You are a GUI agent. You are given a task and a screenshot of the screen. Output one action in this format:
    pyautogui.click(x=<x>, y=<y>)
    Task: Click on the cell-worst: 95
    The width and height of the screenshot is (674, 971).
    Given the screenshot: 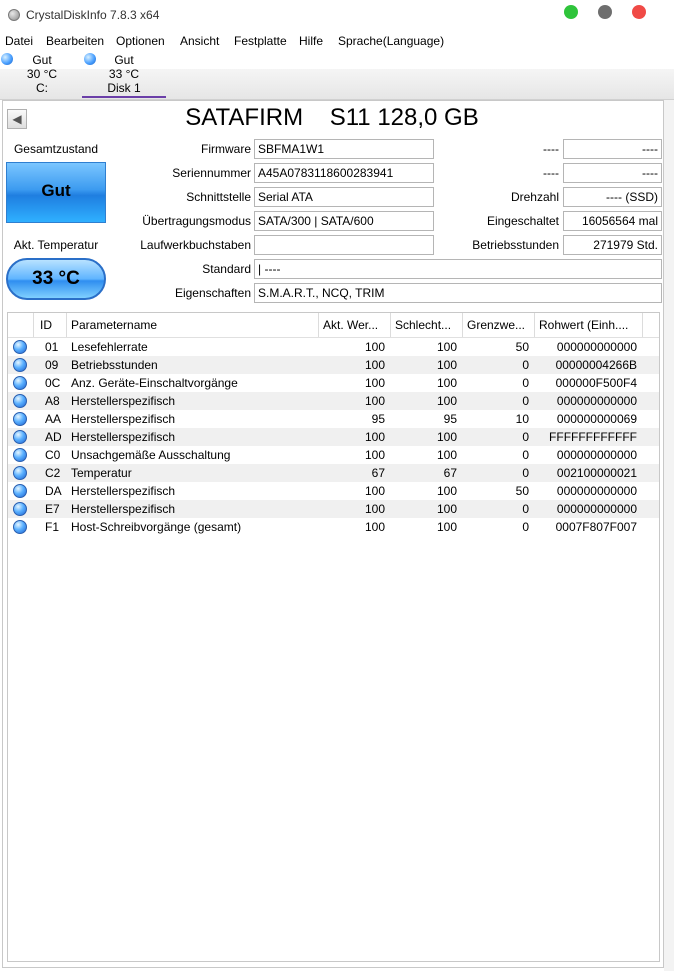 What is the action you would take?
    pyautogui.click(x=450, y=419)
    